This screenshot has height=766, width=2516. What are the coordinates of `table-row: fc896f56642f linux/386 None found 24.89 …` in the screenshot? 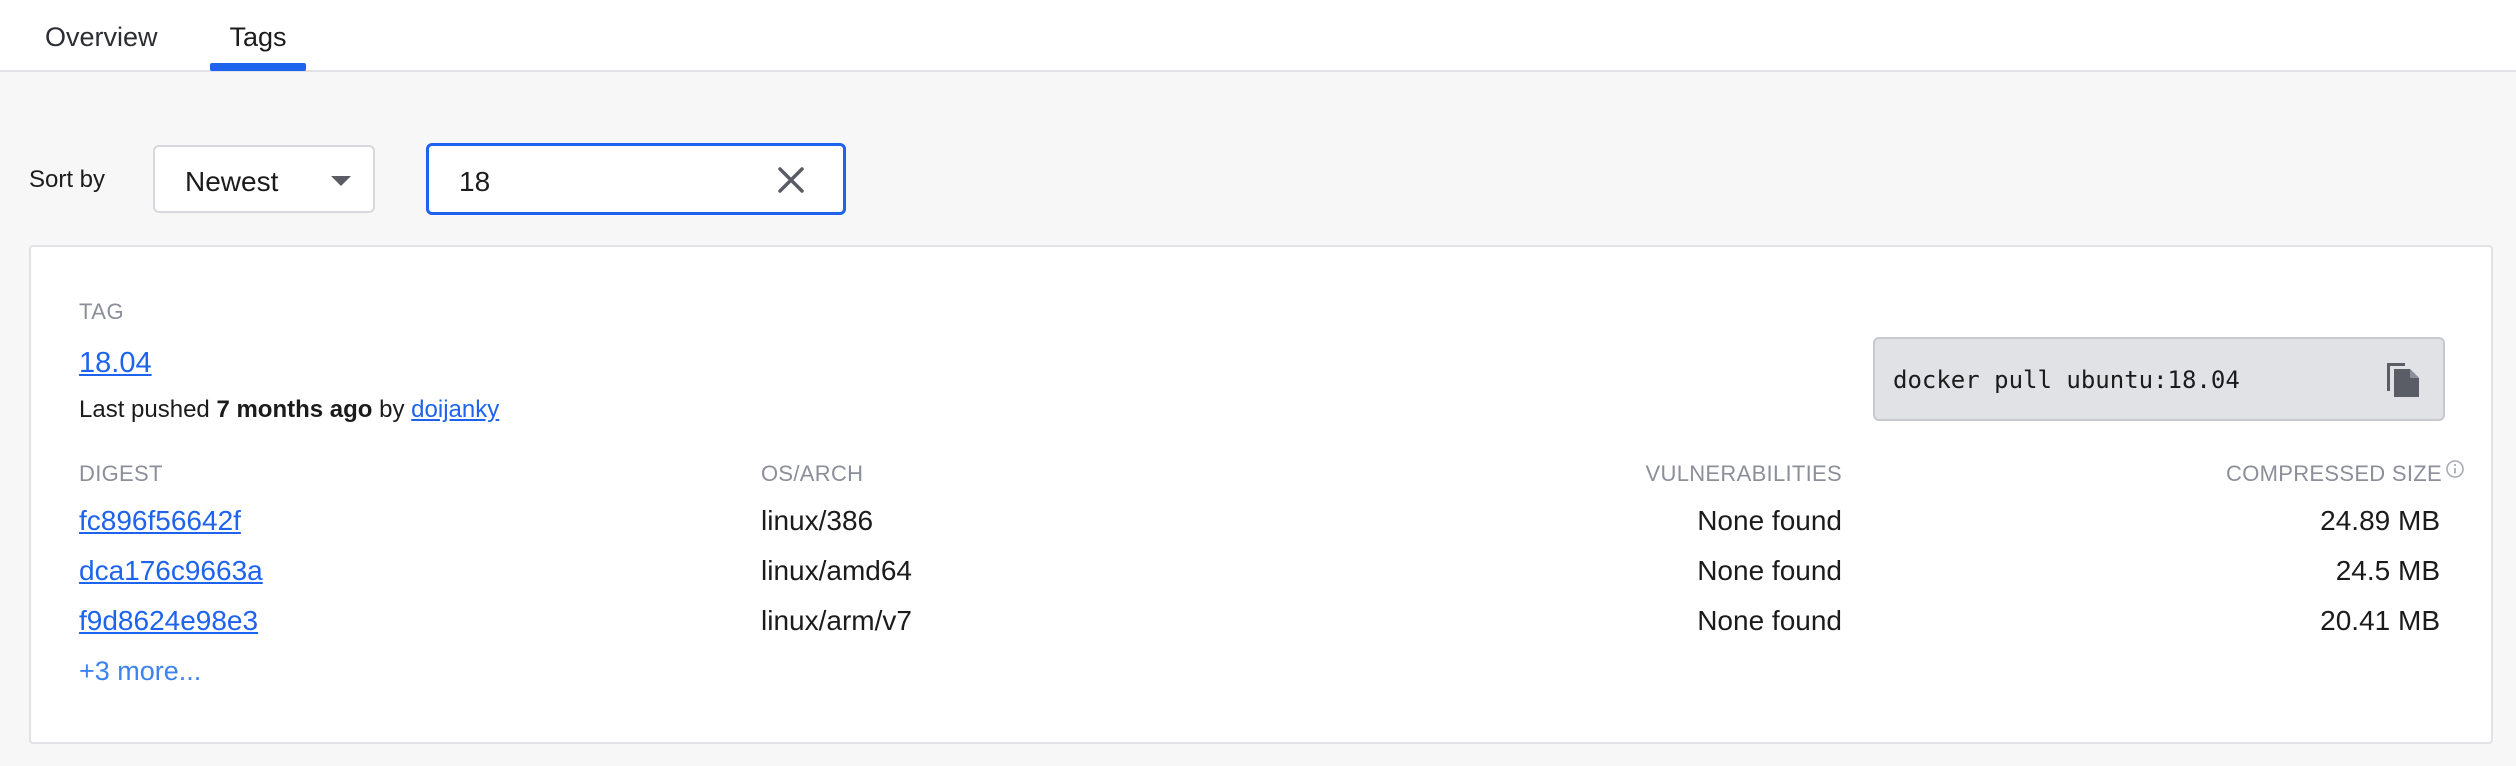 It's located at (1261, 525).